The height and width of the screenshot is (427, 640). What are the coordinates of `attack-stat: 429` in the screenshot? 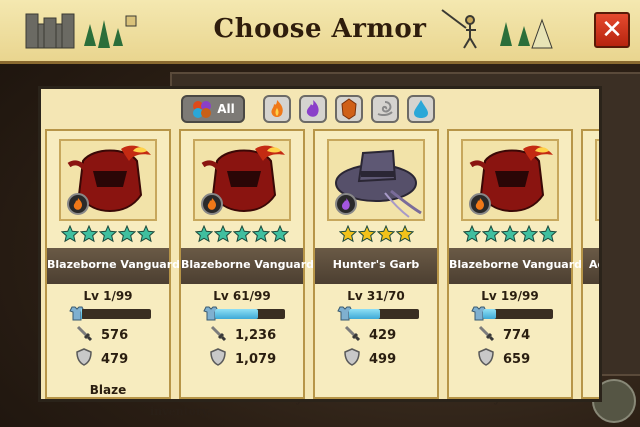 It's located at (369, 335).